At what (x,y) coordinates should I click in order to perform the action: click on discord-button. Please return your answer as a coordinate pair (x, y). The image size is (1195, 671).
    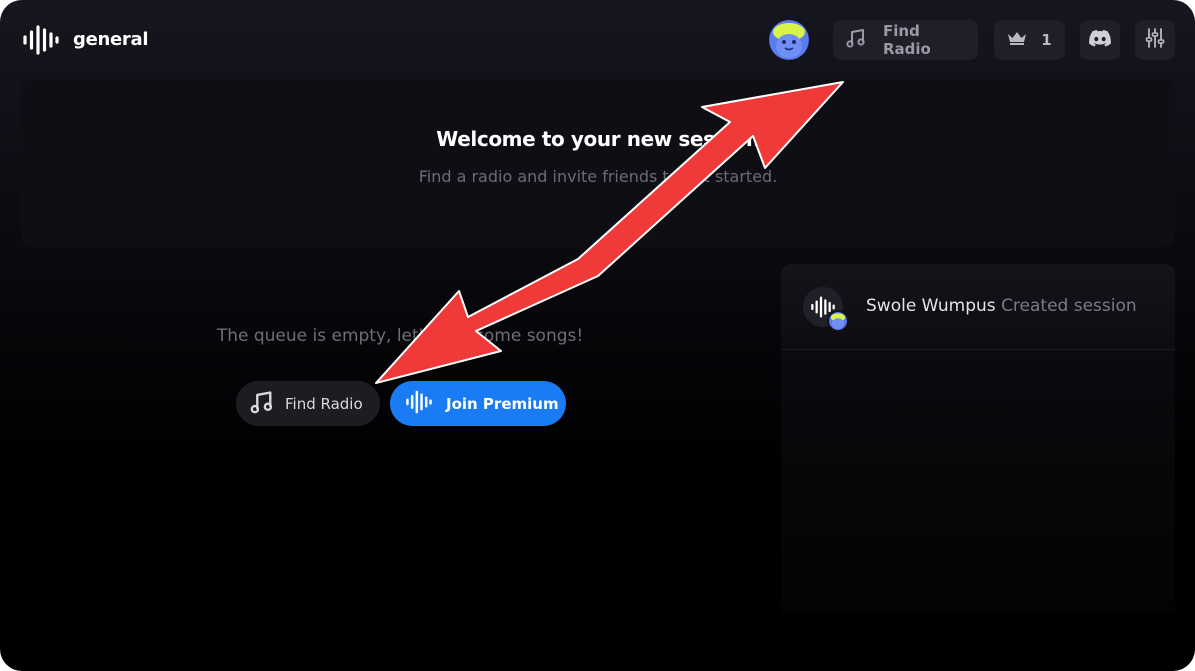
    Looking at the image, I should click on (1100, 40).